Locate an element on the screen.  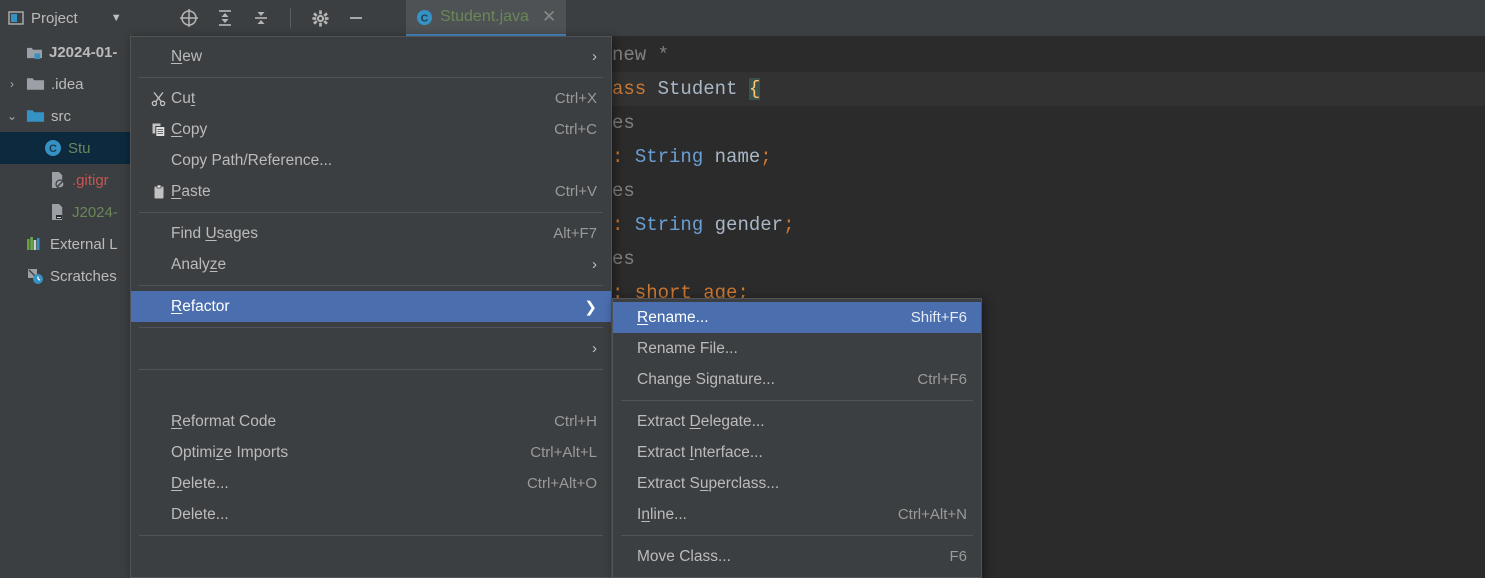
menu-item-label: Paste is located at coordinates (191, 191).